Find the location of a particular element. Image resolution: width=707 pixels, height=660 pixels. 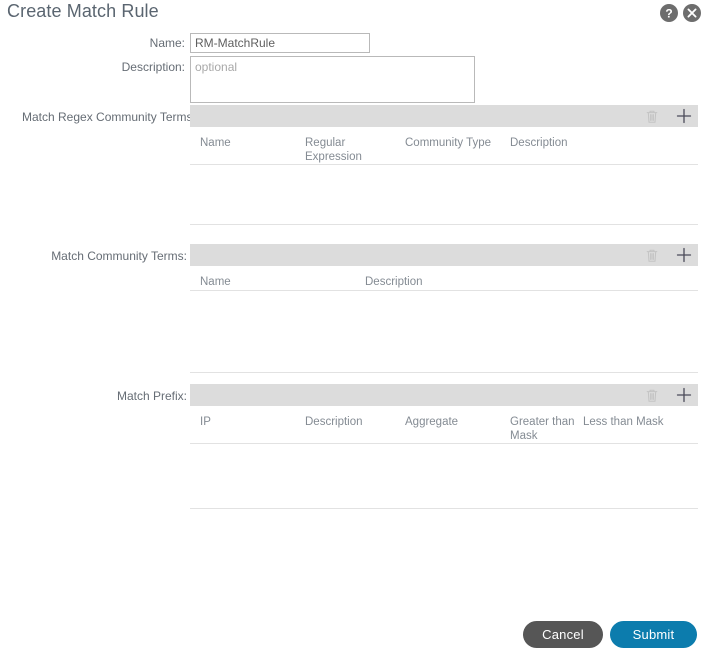

close-circle-icon is located at coordinates (692, 13).